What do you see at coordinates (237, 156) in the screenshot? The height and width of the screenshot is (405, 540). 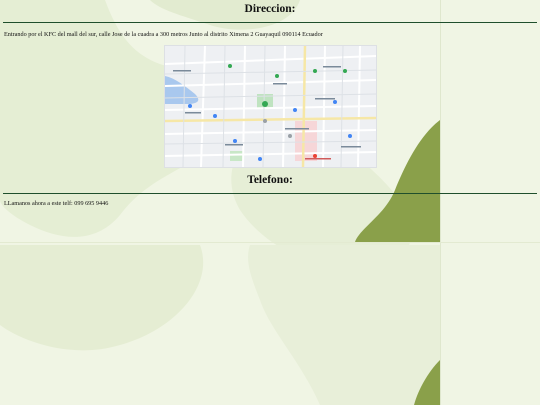 I see `park-area` at bounding box center [237, 156].